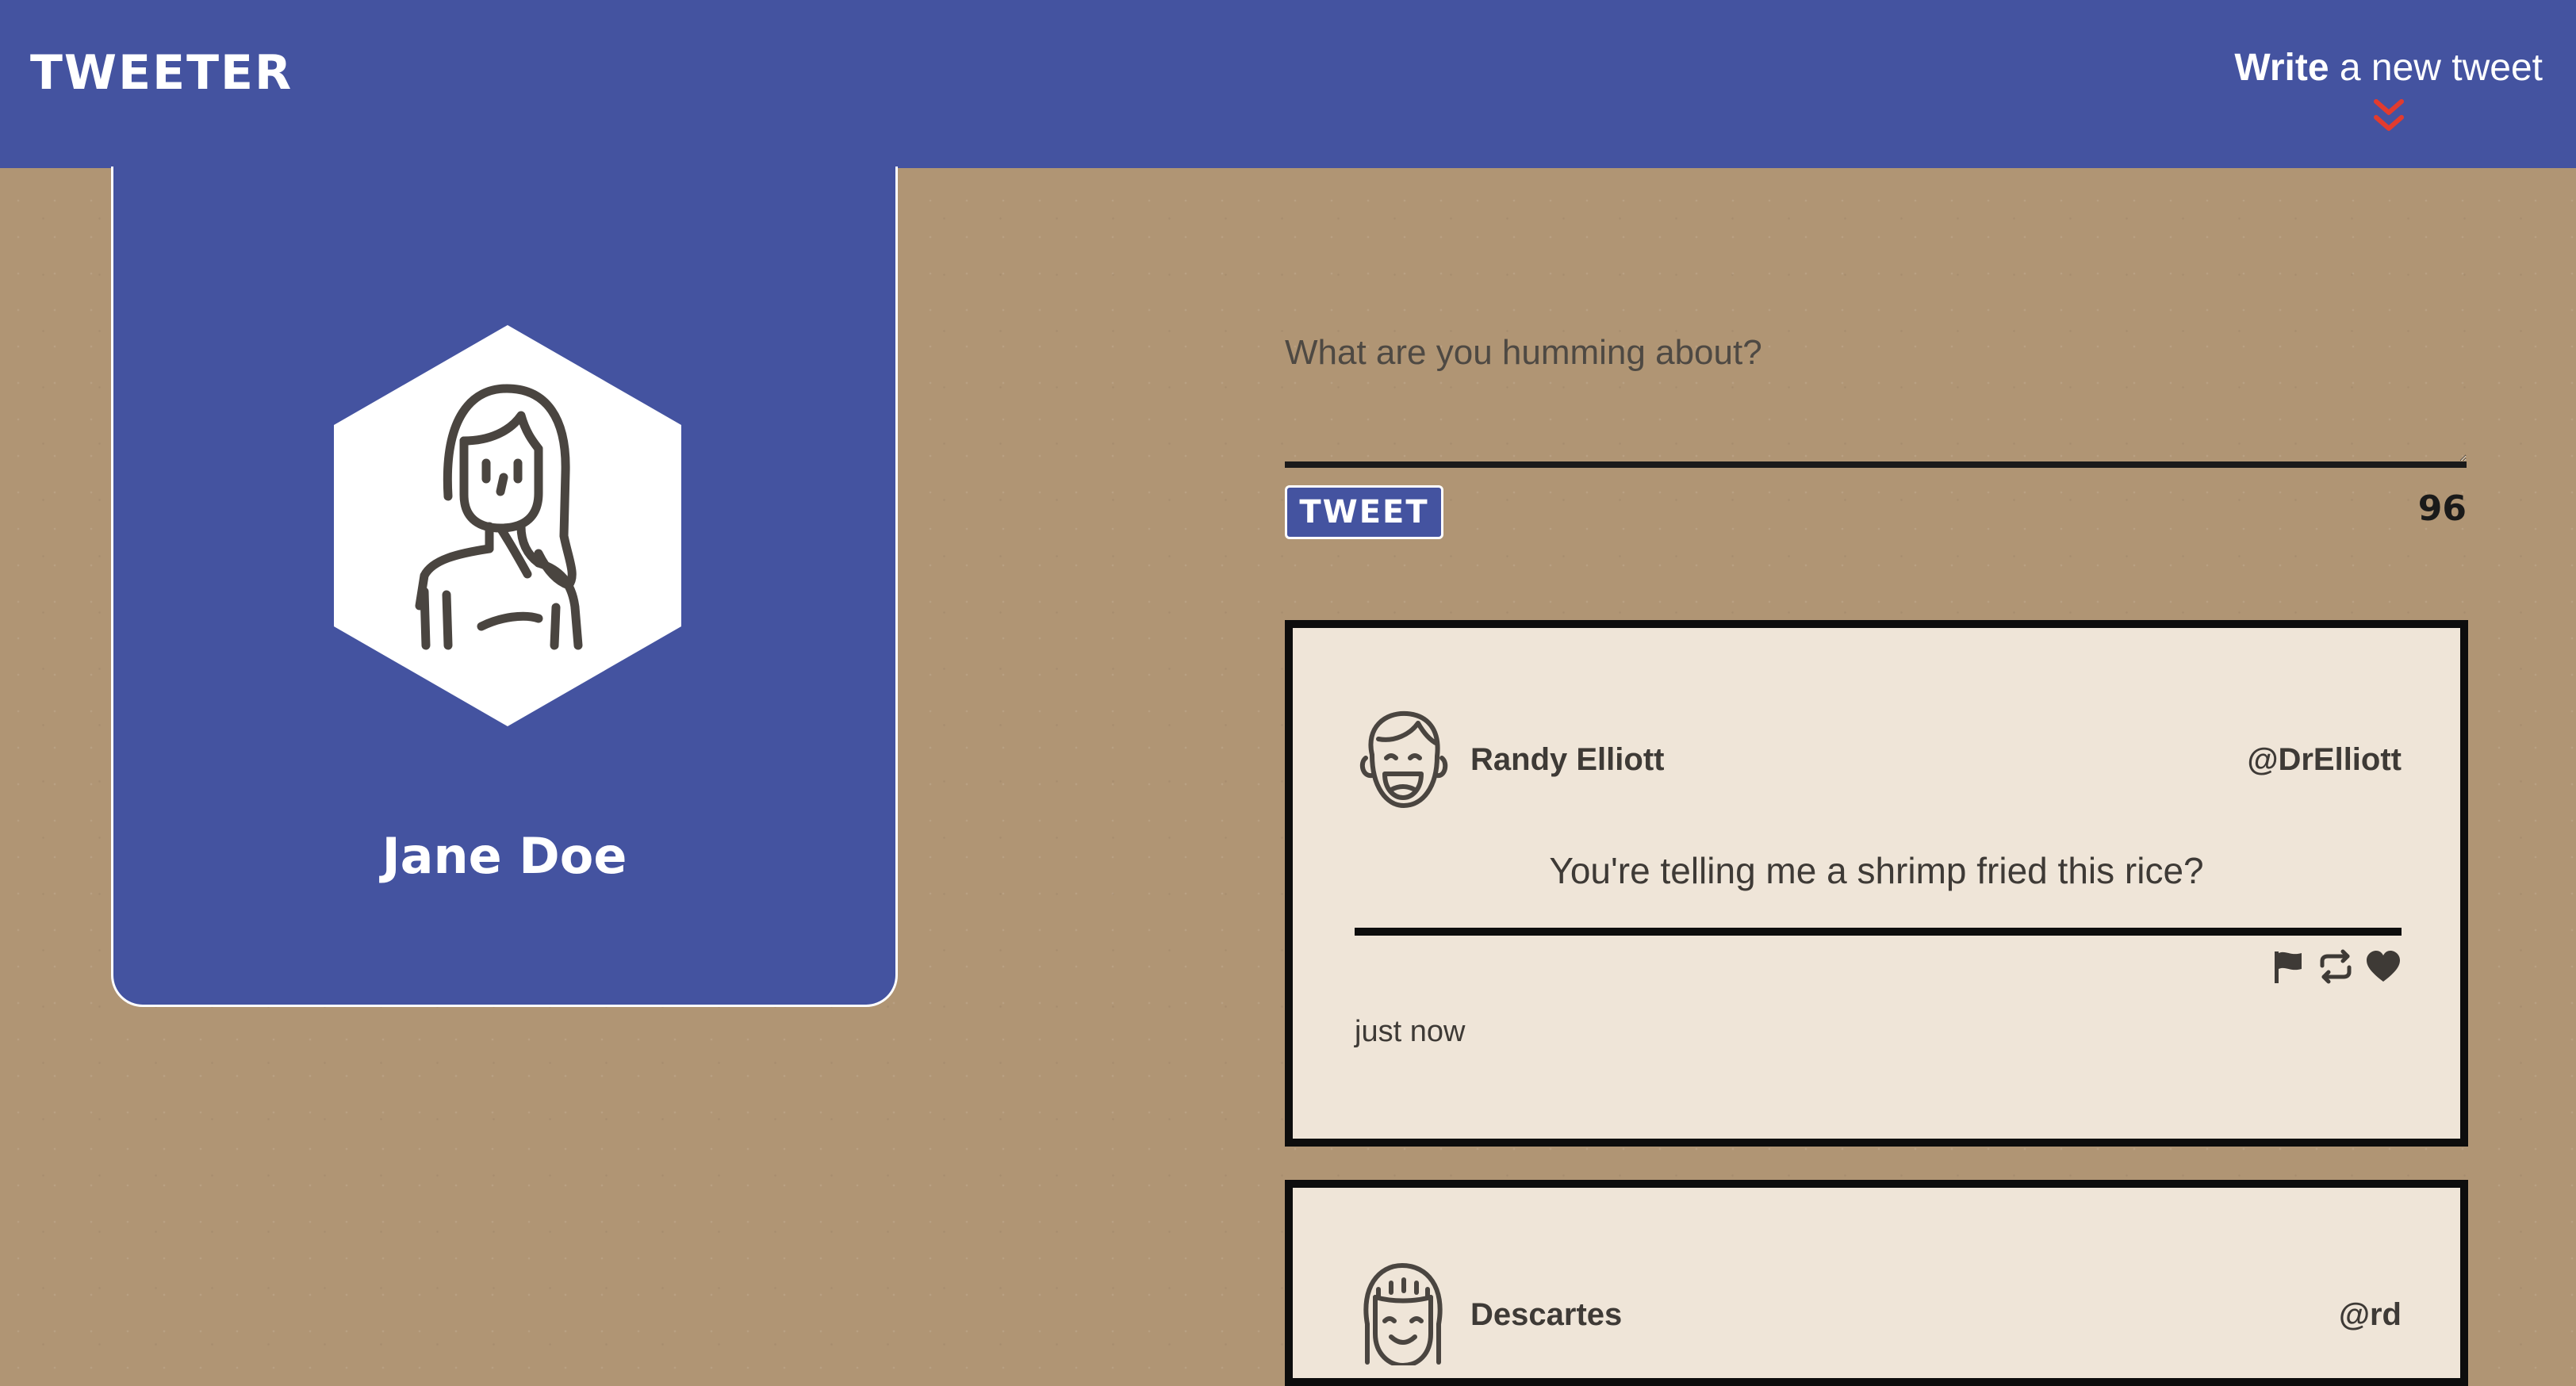 The width and height of the screenshot is (2576, 1386). I want to click on write-label-rest: a new tweet, so click(2436, 68).